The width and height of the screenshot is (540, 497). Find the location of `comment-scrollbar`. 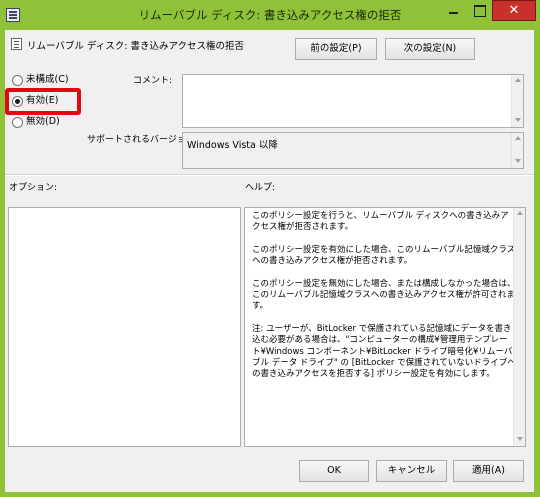

comment-scrollbar is located at coordinates (517, 101).